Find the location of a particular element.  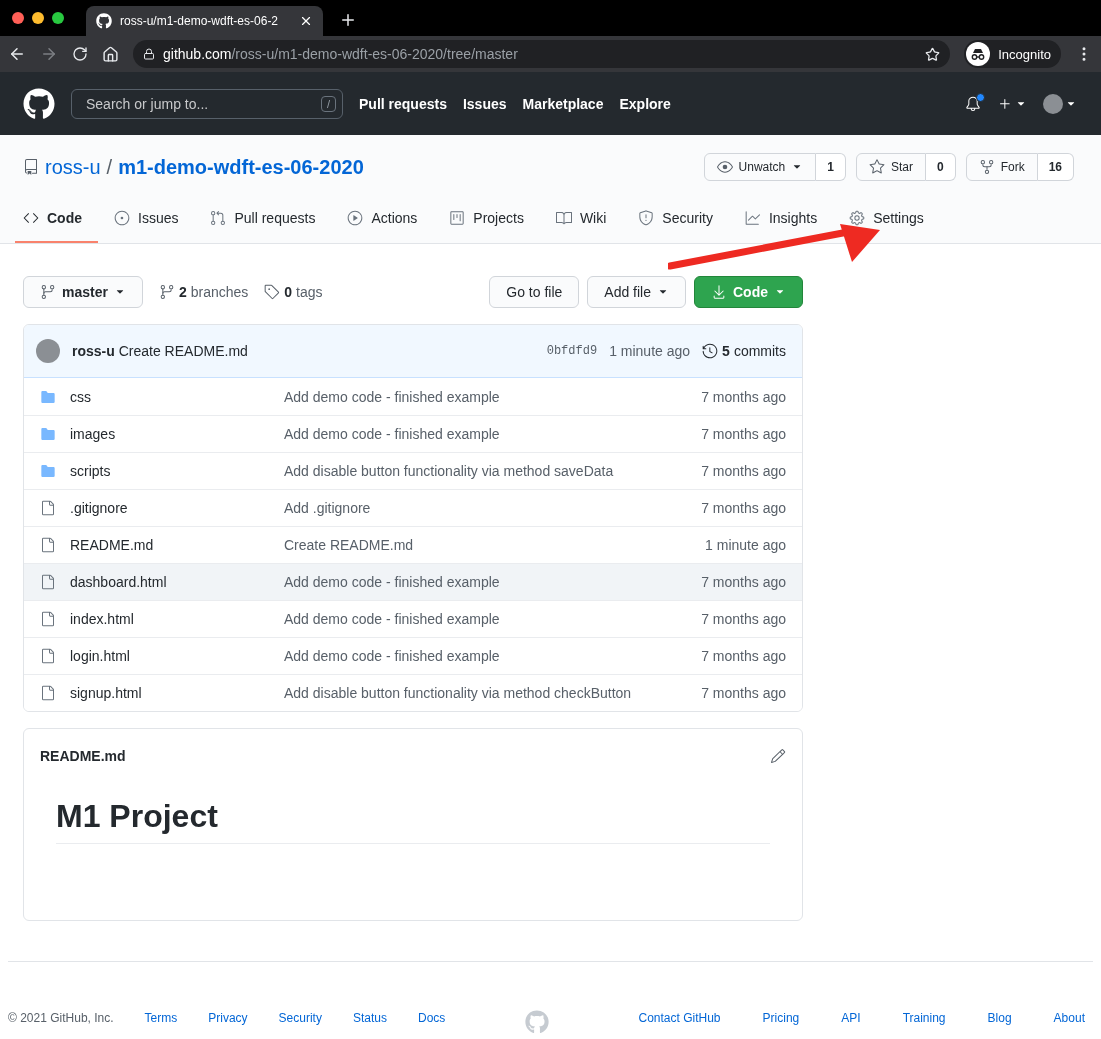

footer-link: Training is located at coordinates (924, 1018).